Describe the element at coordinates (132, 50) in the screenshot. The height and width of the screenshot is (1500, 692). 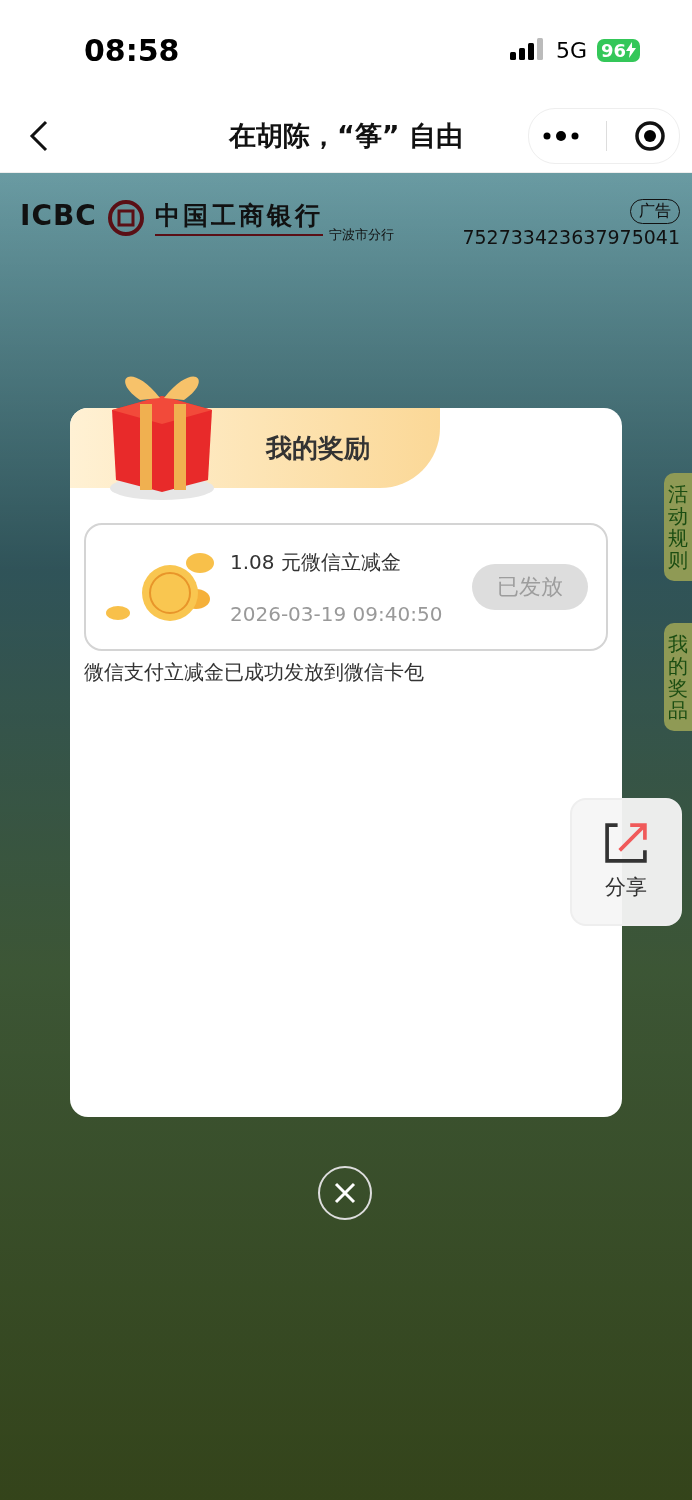
I see `status-time: 08:58` at that location.